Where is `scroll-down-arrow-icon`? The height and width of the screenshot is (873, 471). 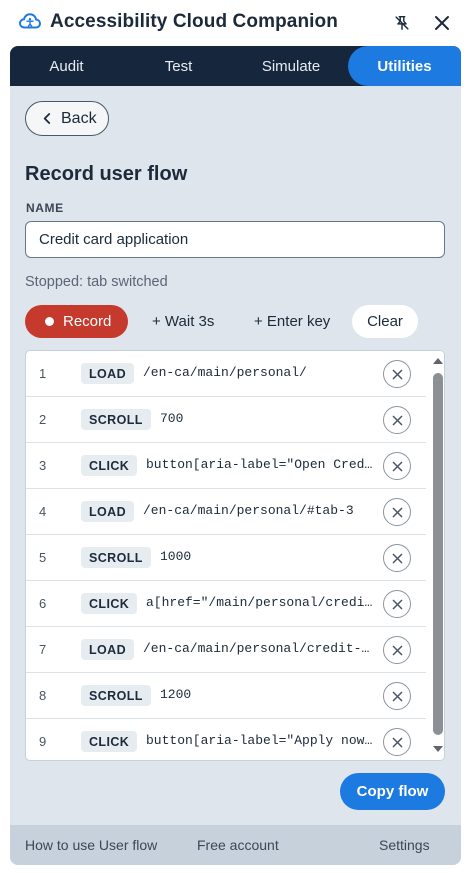
scroll-down-arrow-icon is located at coordinates (438, 749).